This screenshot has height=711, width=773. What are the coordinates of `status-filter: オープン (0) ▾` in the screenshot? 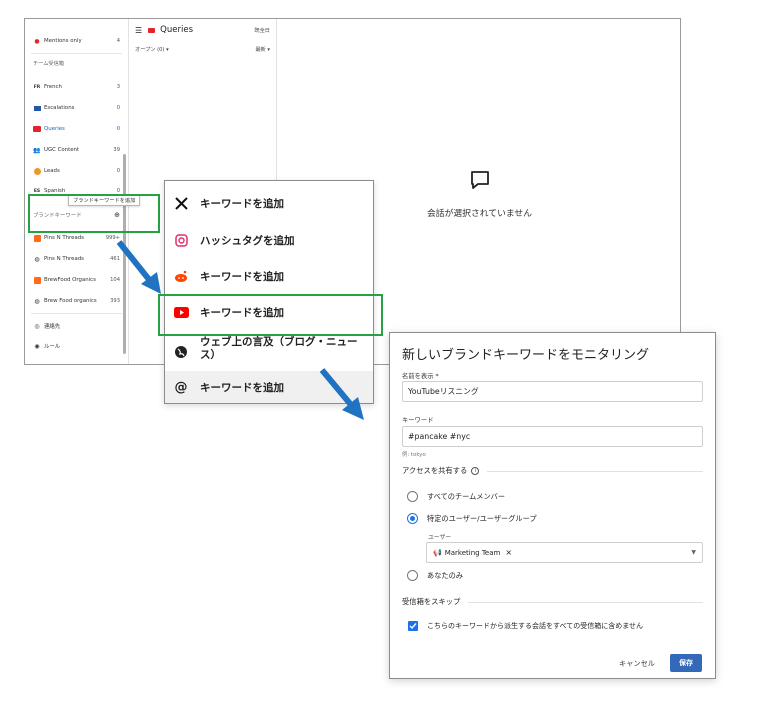 It's located at (152, 49).